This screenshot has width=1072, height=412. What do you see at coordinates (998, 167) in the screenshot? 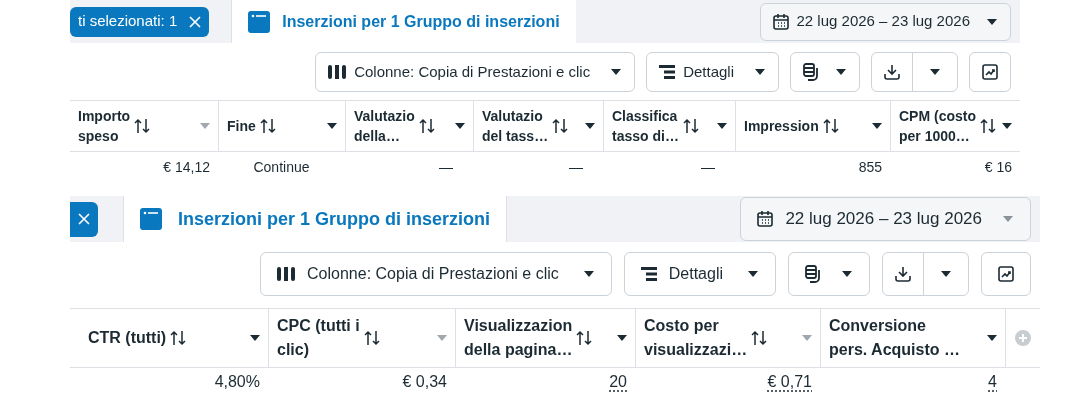
I see `table-cell-text: € 16` at bounding box center [998, 167].